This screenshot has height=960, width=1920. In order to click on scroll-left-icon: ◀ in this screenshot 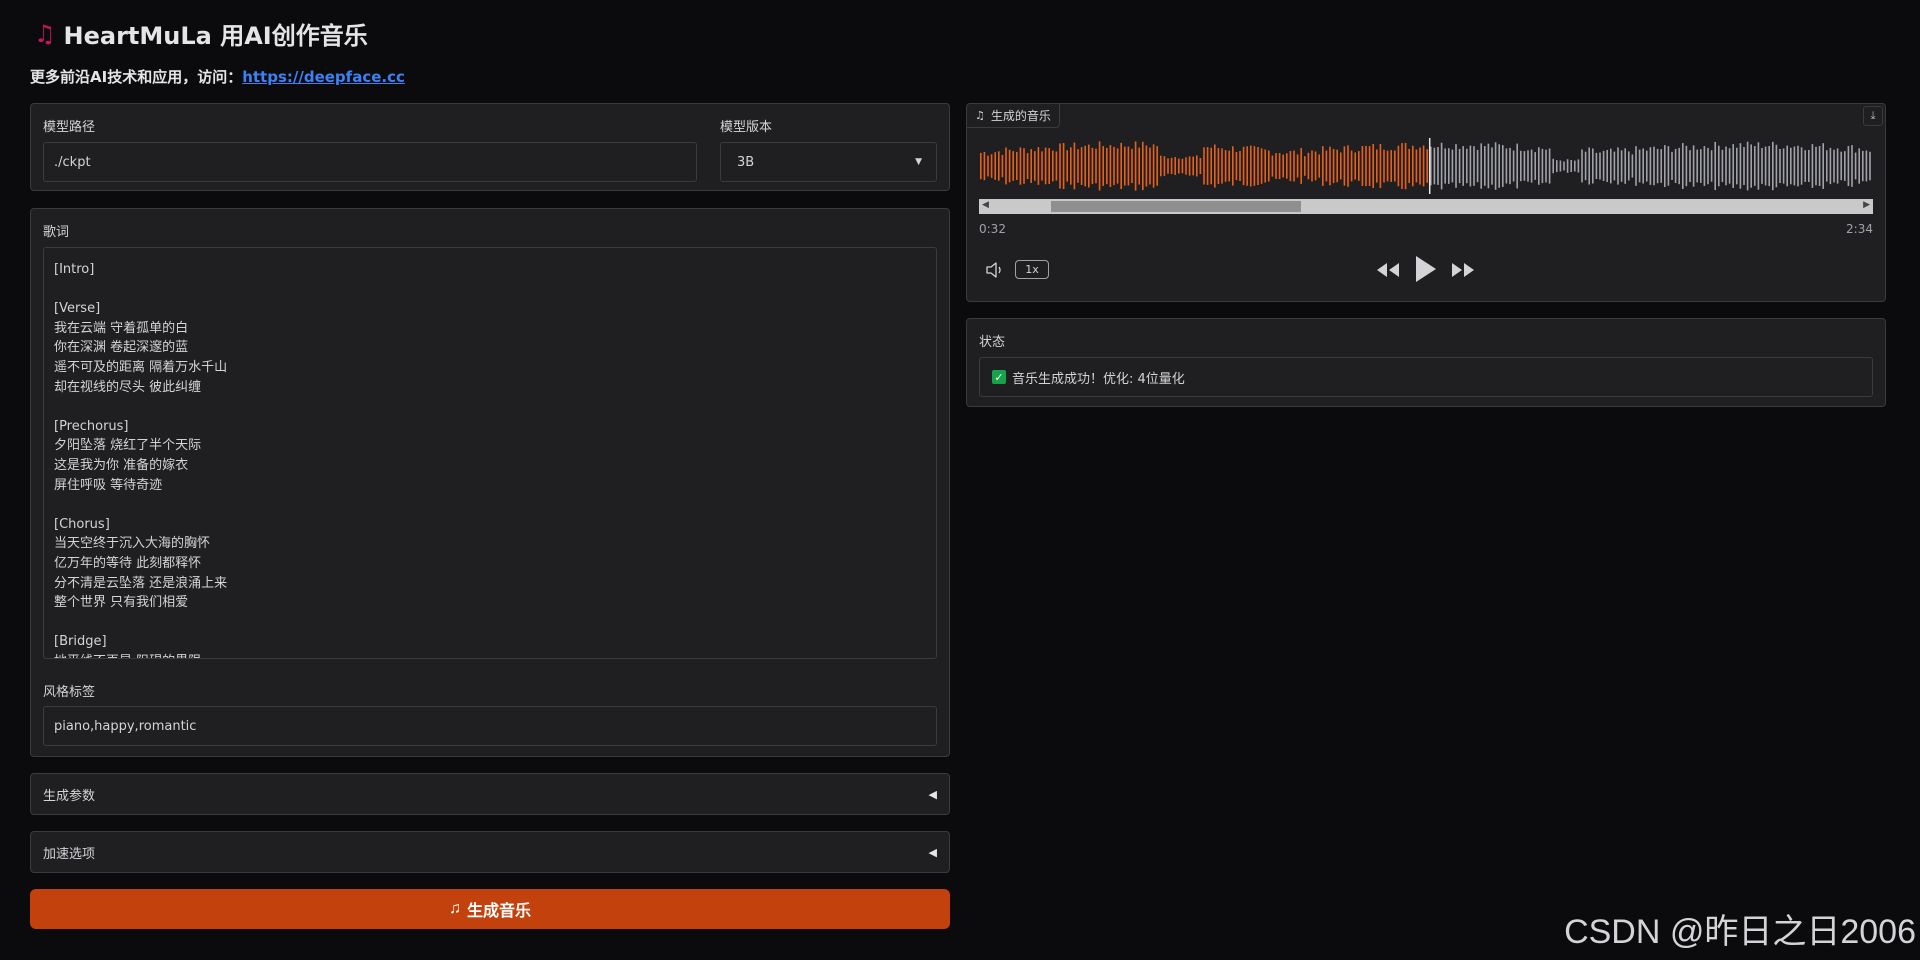, I will do `click(985, 205)`.